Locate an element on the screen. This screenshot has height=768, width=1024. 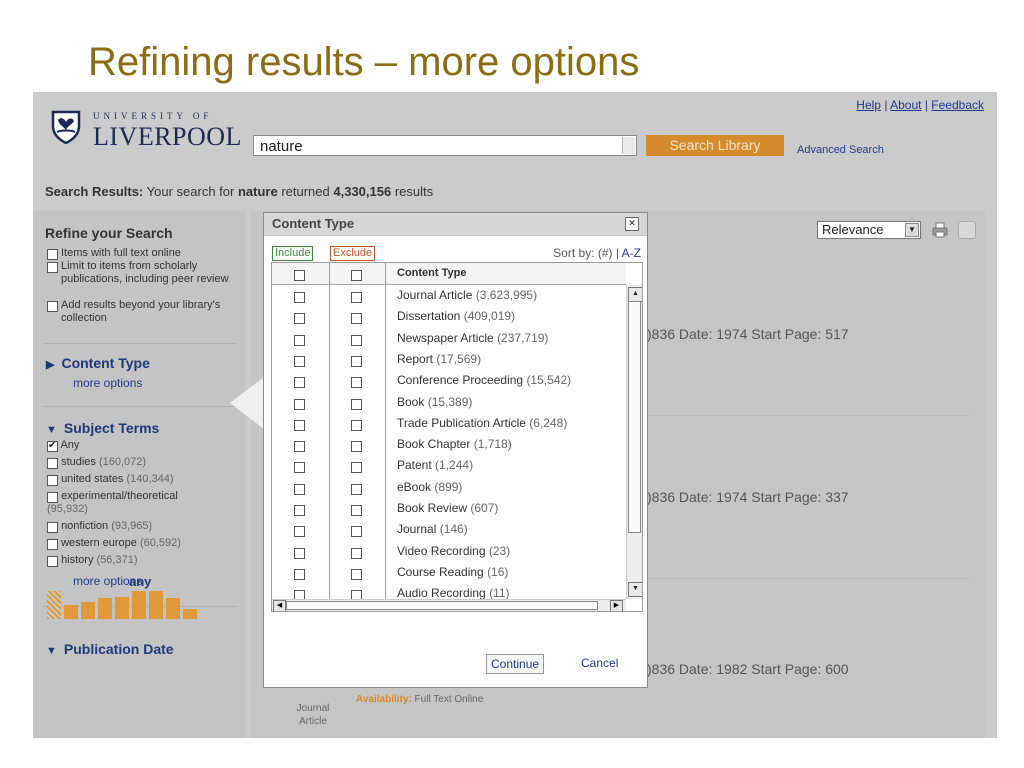
subject-term-item: united states (140,344) is located at coordinates (142, 479).